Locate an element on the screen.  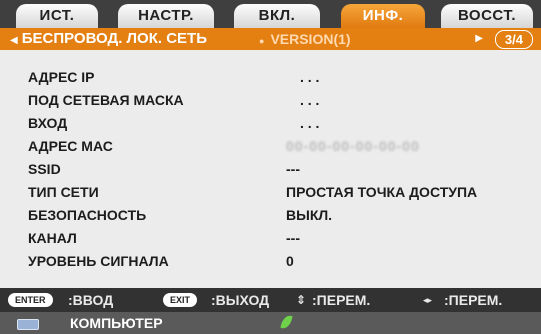
tab-source: ИСТ. is located at coordinates (57, 16).